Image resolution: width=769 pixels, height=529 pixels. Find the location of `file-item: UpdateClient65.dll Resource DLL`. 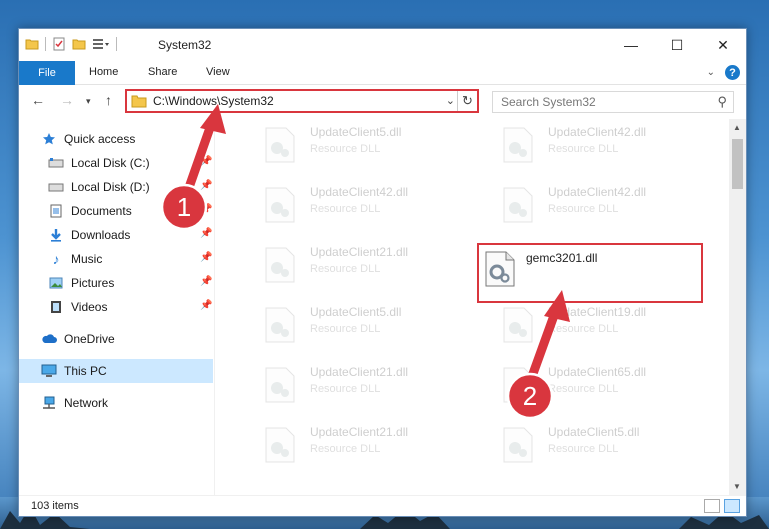

file-item: UpdateClient65.dll Resource DLL is located at coordinates (592, 382).